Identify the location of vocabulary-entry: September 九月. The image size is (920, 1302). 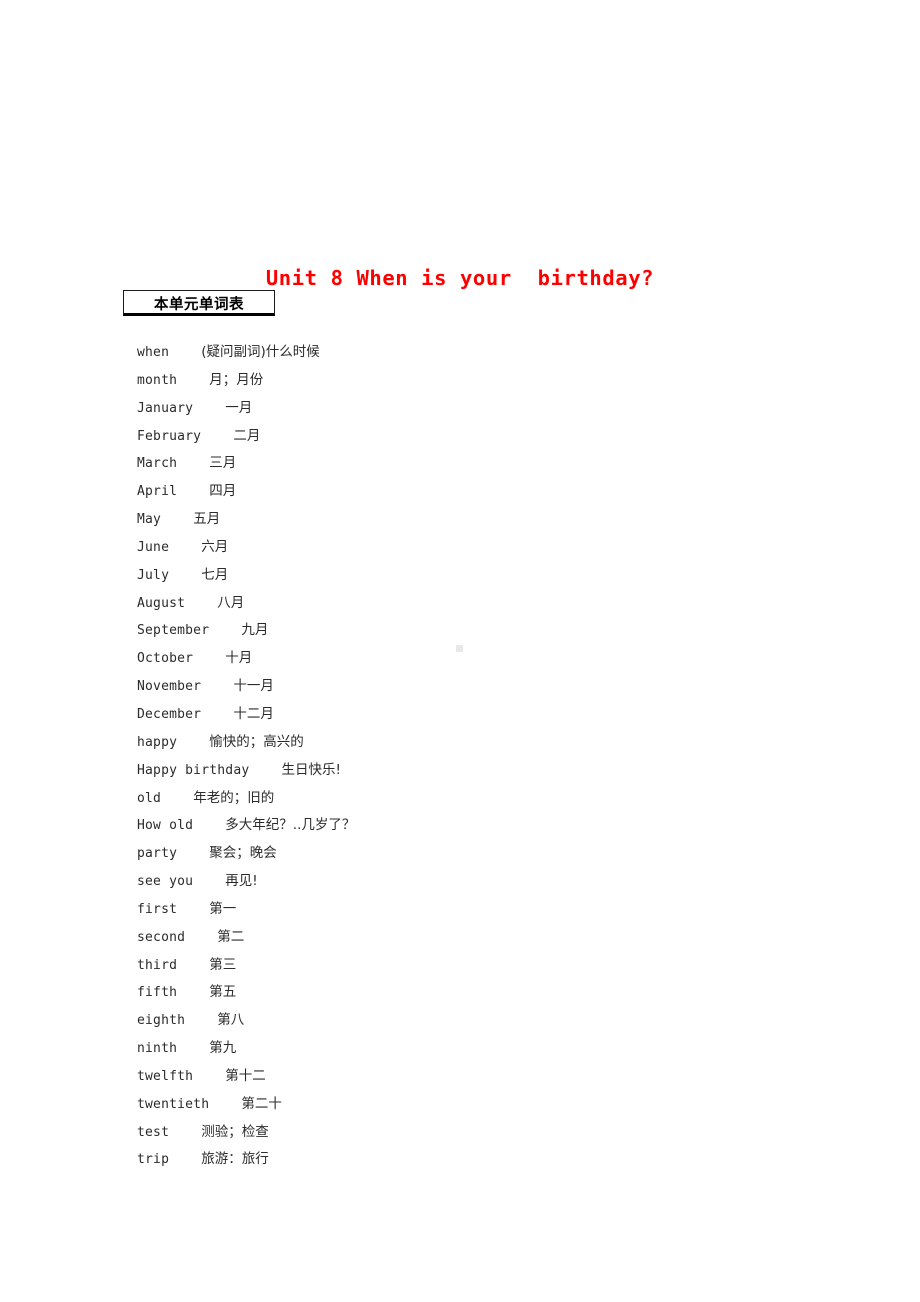
(487, 630).